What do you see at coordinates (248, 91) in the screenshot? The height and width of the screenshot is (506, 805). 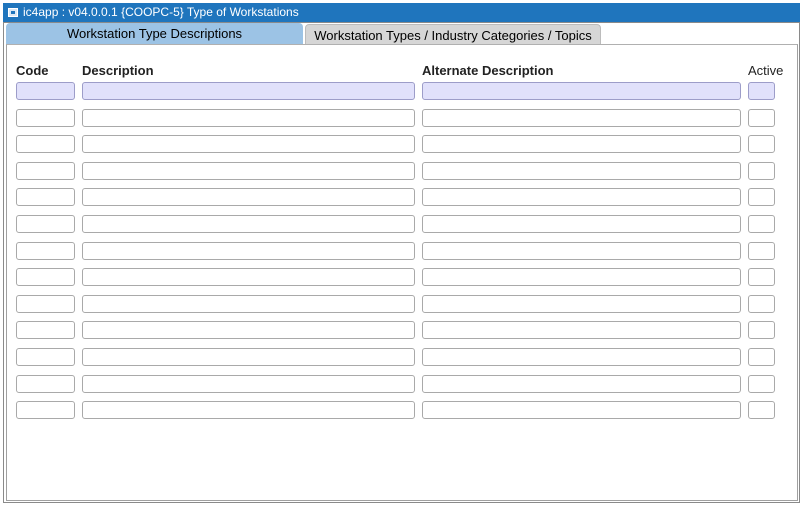 I see `row-1-description-field` at bounding box center [248, 91].